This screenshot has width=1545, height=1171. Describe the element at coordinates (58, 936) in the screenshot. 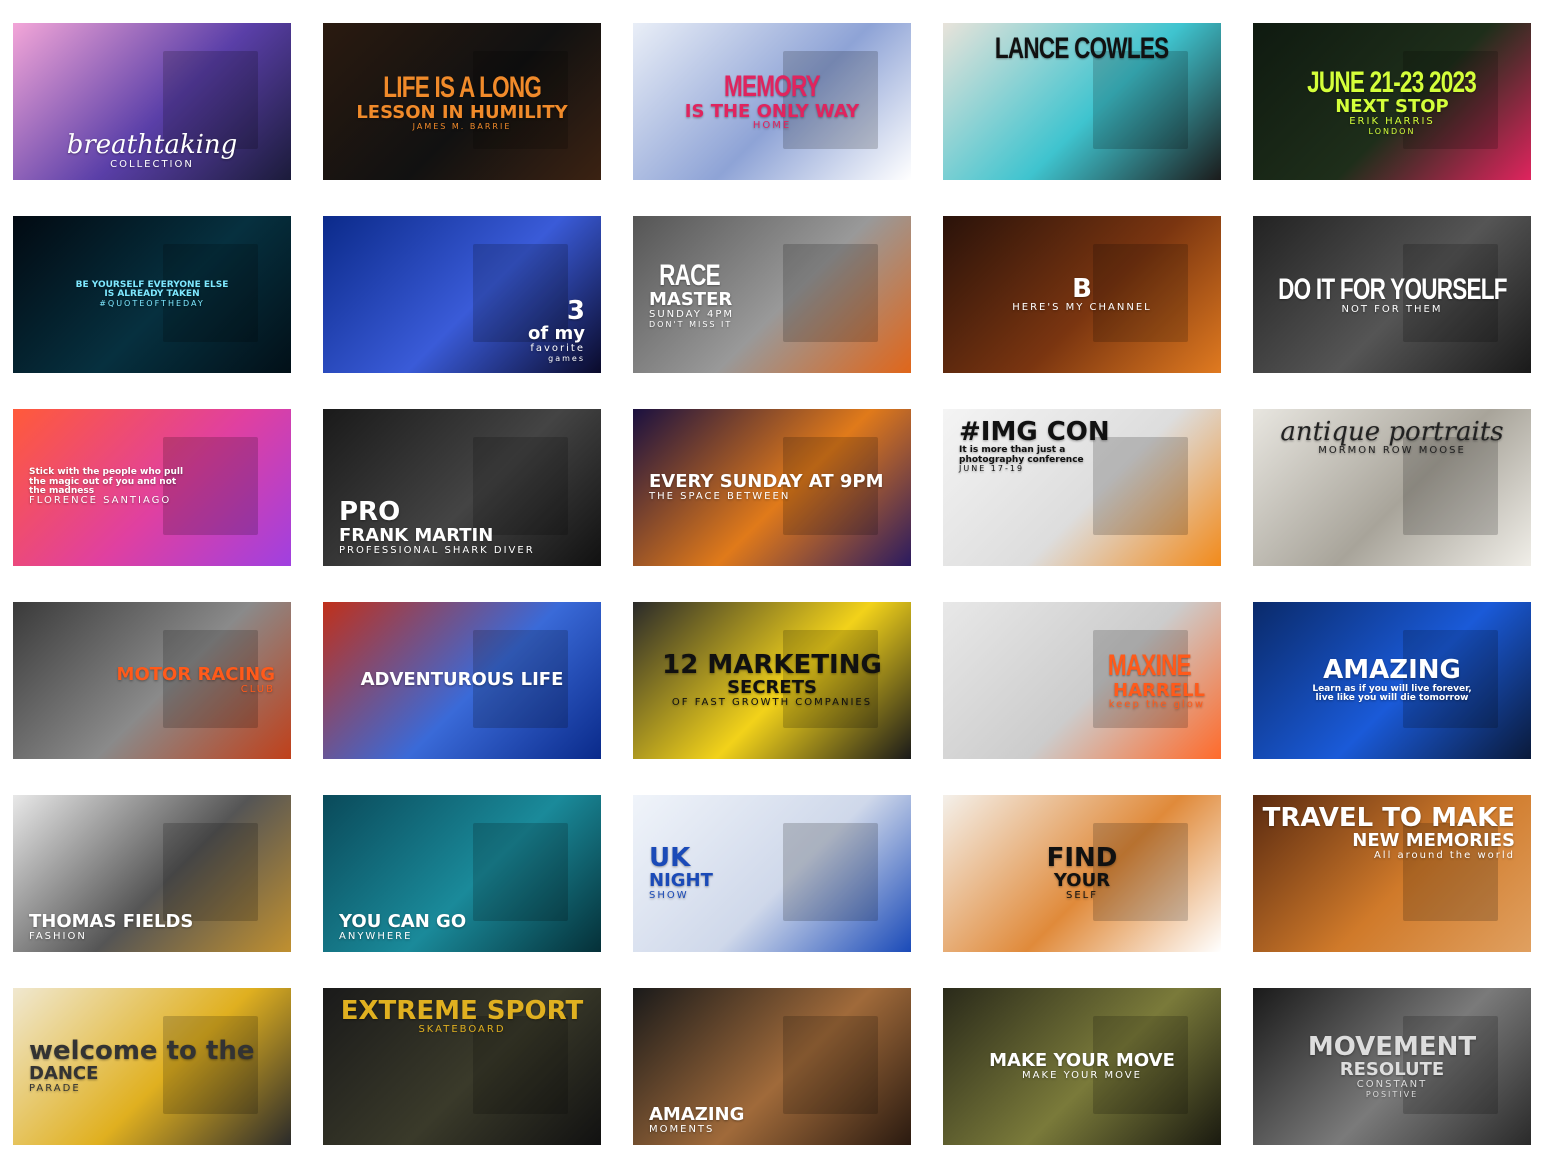

I see `thumbnail-text: FASHION` at that location.